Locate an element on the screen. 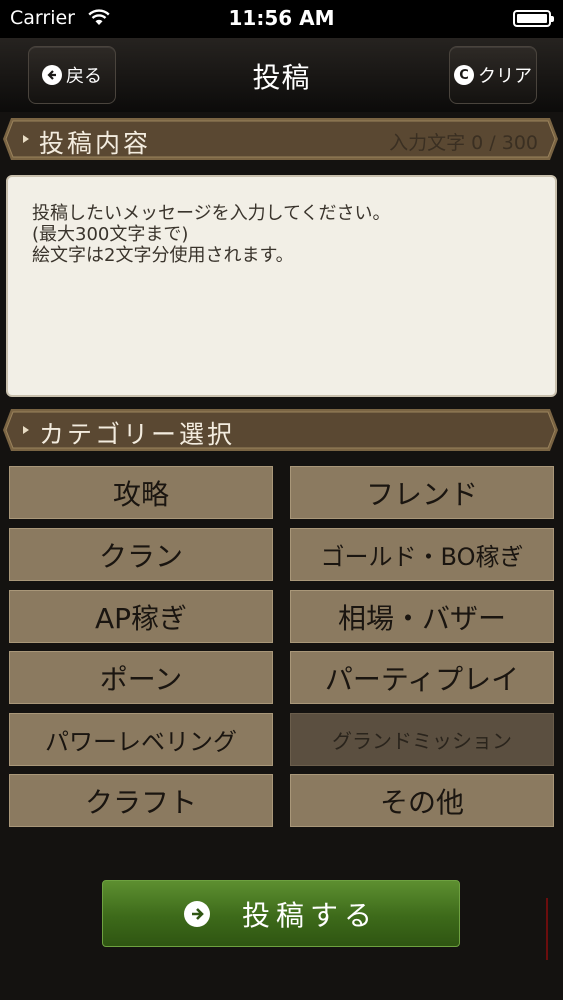 This screenshot has height=1000, width=563. category-button-other: その他 is located at coordinates (422, 800).